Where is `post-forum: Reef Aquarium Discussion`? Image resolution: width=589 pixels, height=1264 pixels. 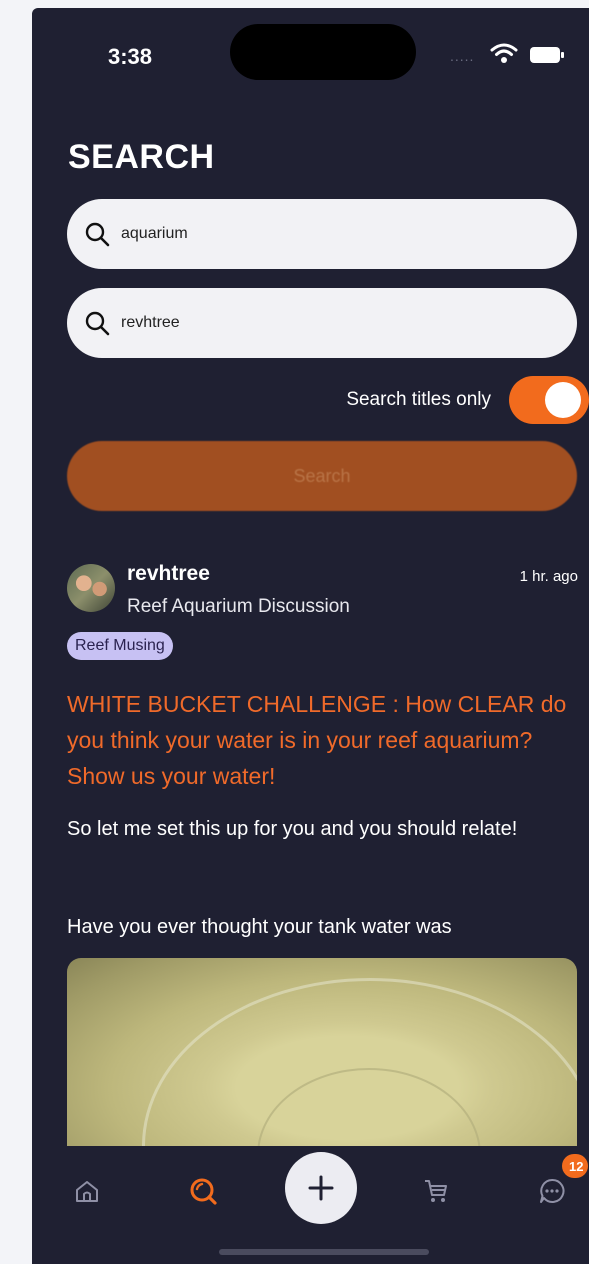 post-forum: Reef Aquarium Discussion is located at coordinates (238, 607).